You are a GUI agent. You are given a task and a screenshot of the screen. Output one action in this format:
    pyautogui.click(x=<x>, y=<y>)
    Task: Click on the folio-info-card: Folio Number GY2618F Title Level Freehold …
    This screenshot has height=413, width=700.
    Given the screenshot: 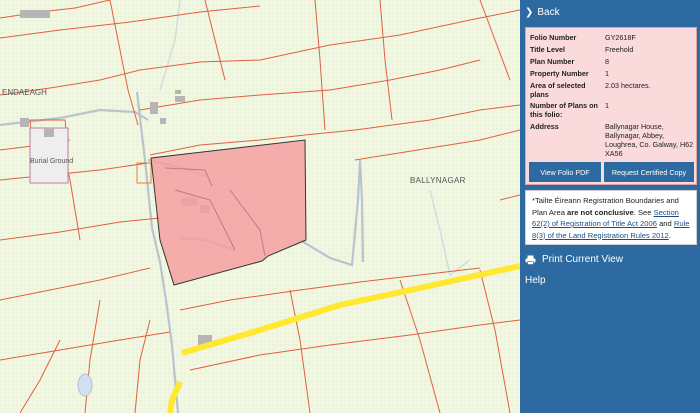 What is the action you would take?
    pyautogui.click(x=611, y=106)
    